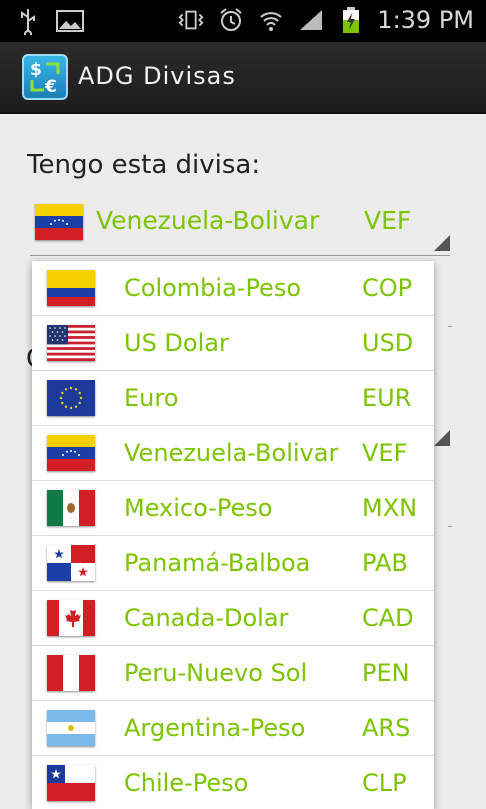  I want to click on currency-code: USD, so click(388, 343).